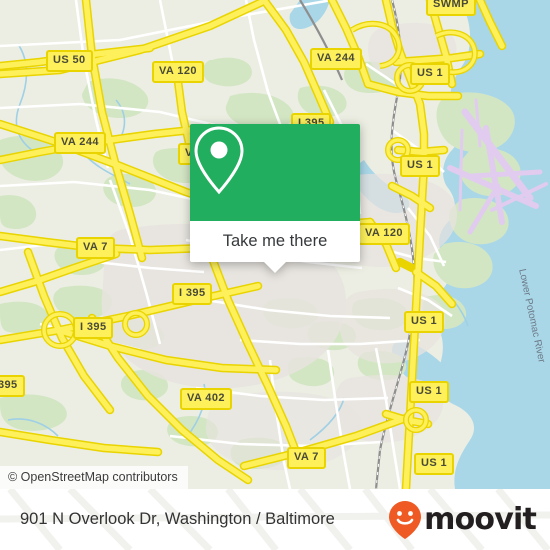  I want to click on road-shield: 395, so click(12, 386).